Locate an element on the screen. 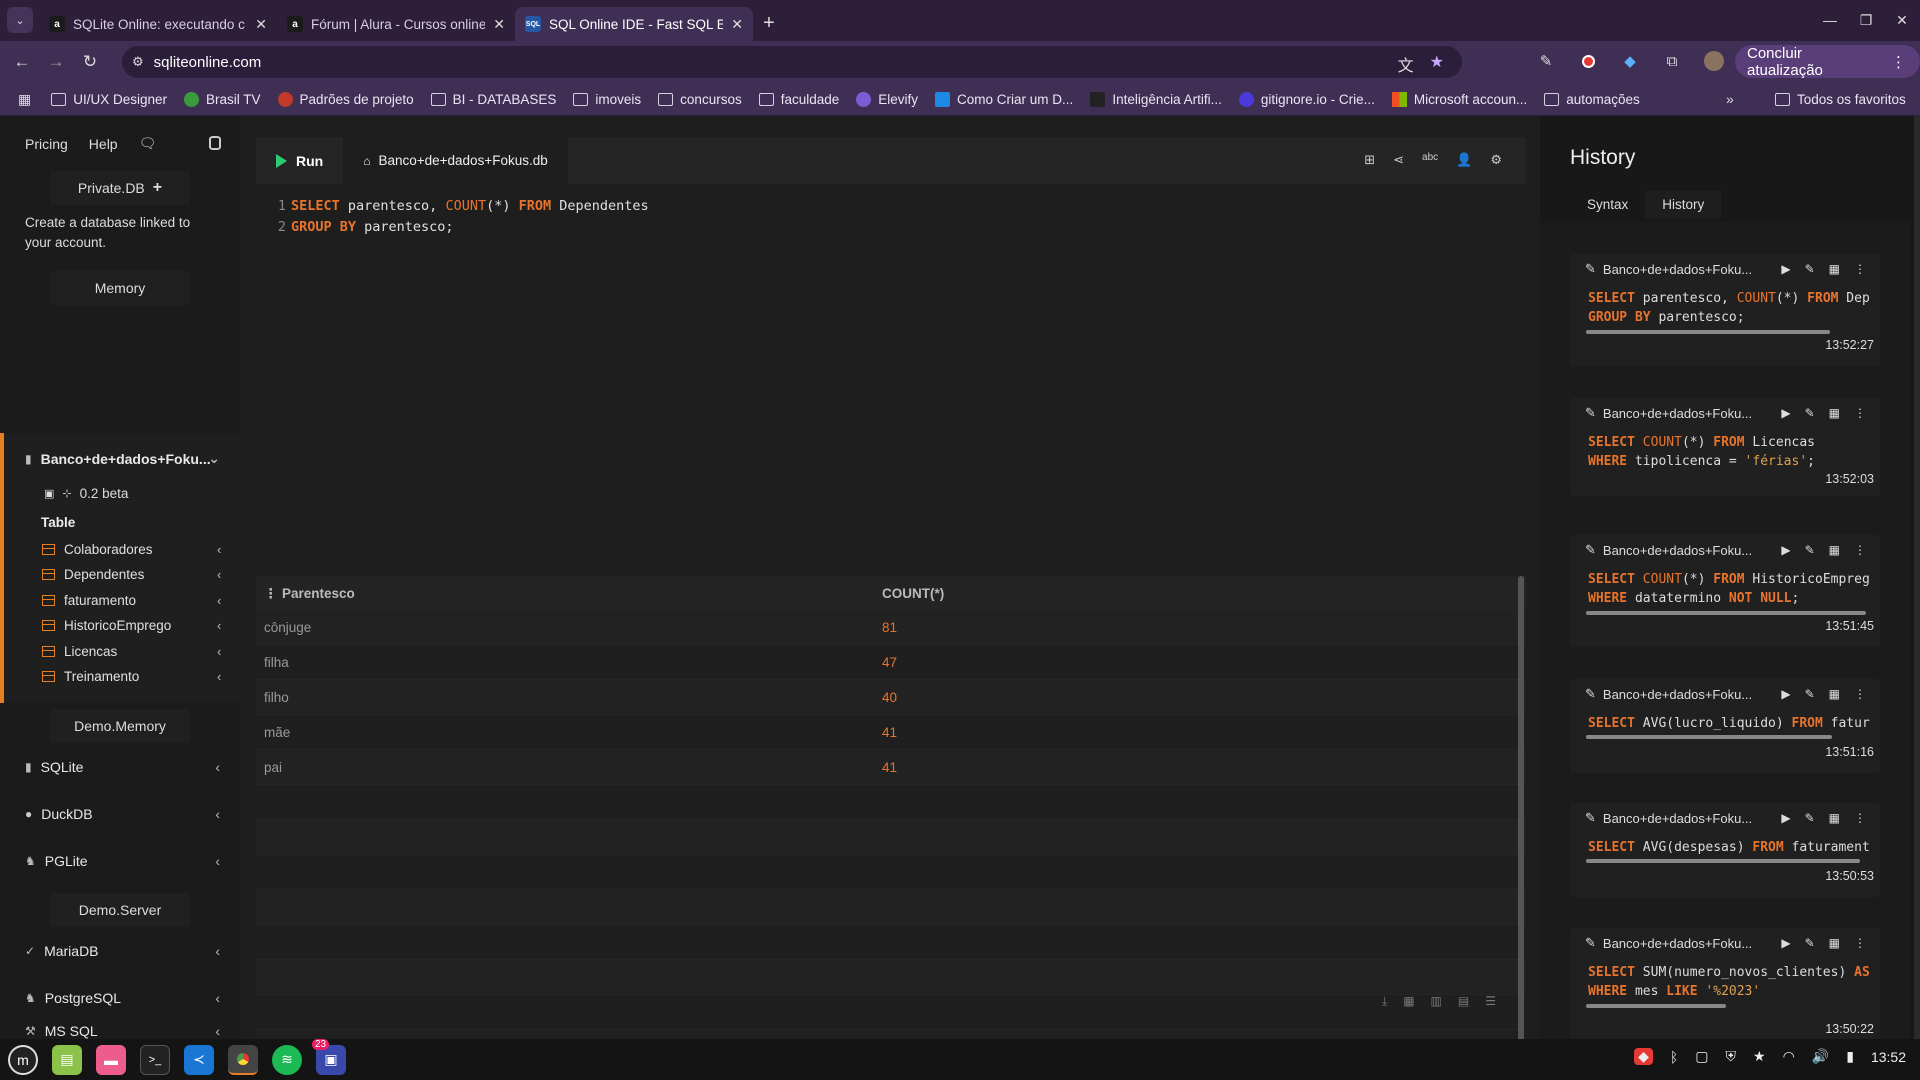 The height and width of the screenshot is (1080, 1920). software-manager-icon: ▤ is located at coordinates (67, 1059).